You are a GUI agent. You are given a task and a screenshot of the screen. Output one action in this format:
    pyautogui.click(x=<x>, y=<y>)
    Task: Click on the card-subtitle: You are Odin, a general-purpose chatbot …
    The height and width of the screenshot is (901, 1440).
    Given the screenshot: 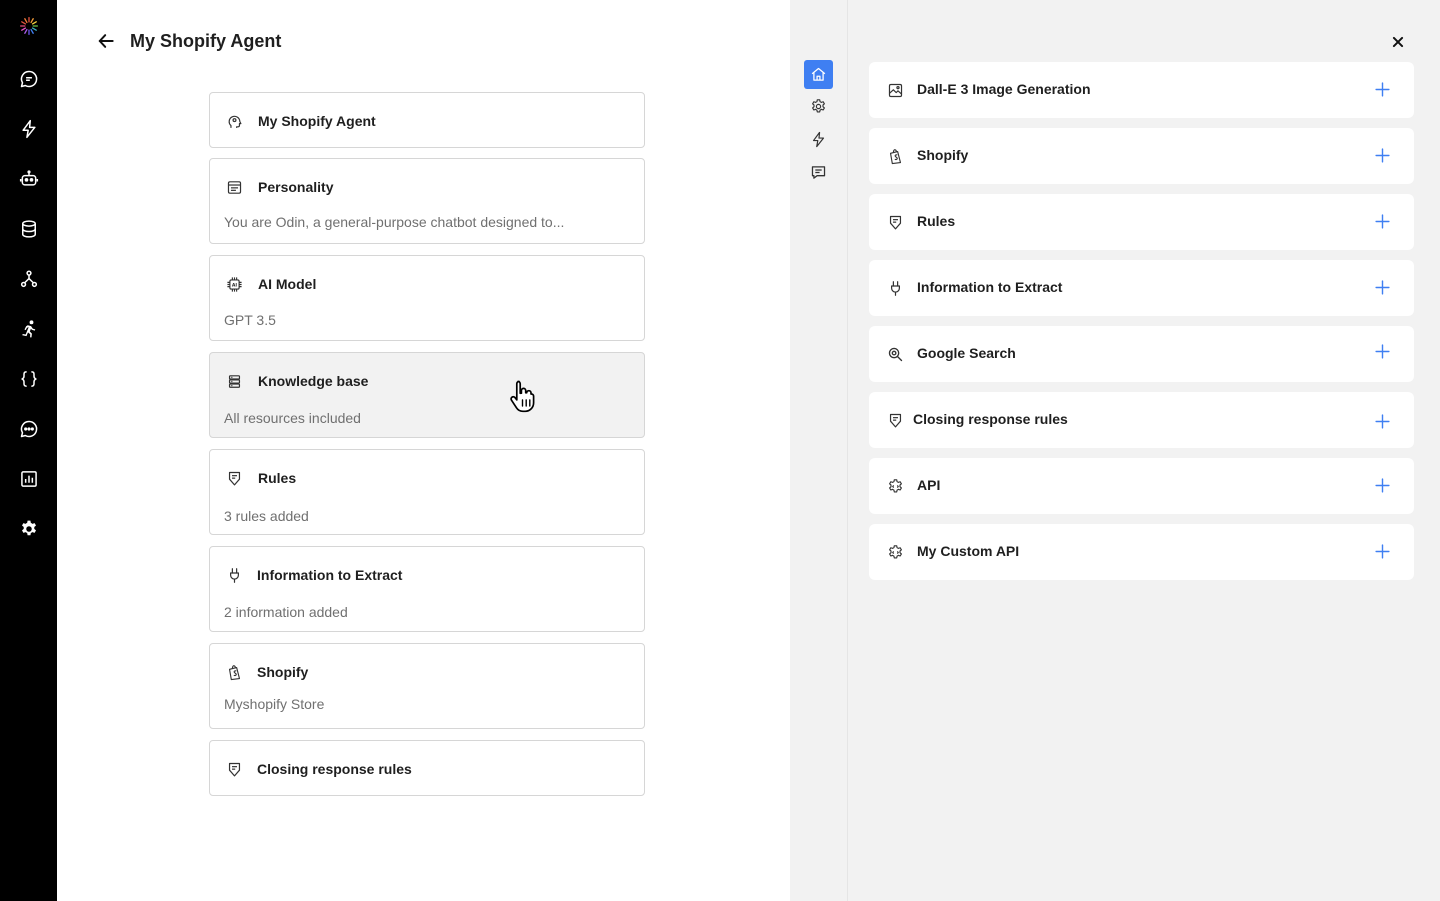 What is the action you would take?
    pyautogui.click(x=394, y=222)
    